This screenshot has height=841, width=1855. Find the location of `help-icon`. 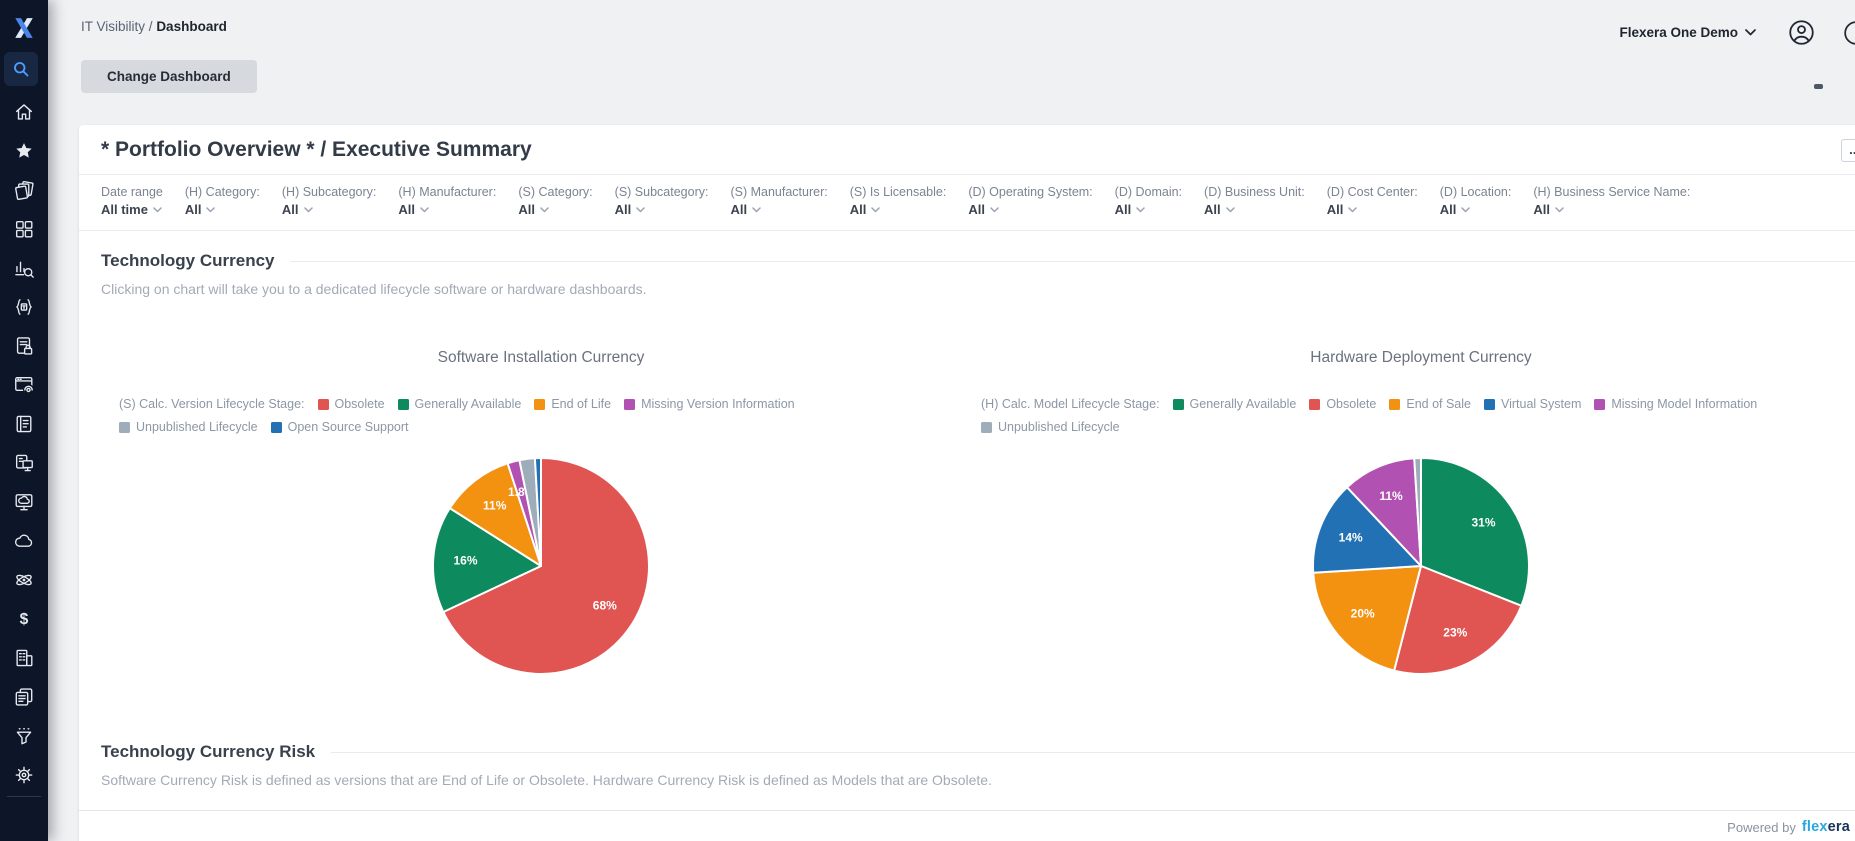

help-icon is located at coordinates (1849, 33).